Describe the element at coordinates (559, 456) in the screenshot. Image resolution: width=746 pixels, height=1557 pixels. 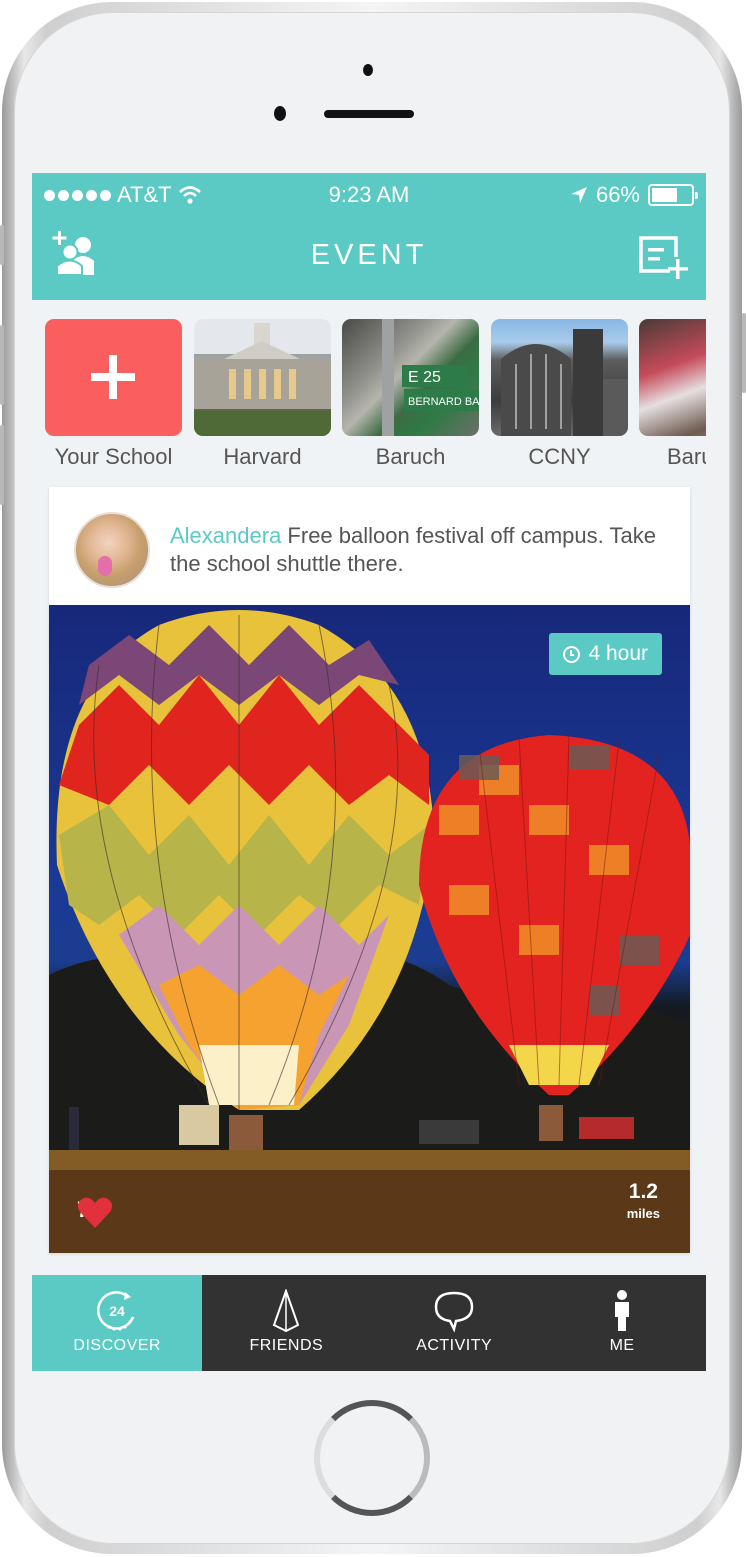
I see `school-label: CCNY` at that location.